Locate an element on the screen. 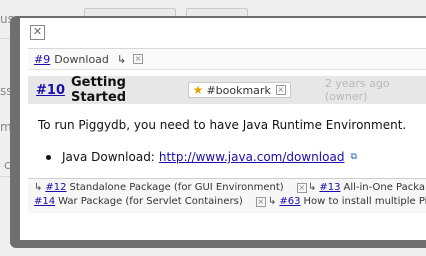  child-fragment-title: All-in-One Packa is located at coordinates (384, 187).